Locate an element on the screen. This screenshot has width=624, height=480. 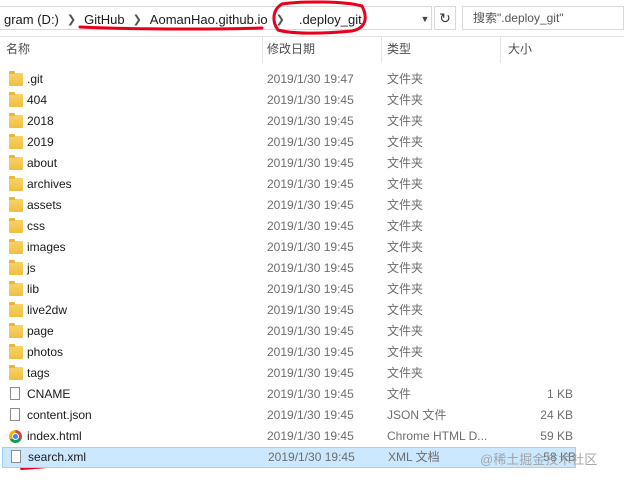
file-row: content.json 2019/1/30 19:45 JSON 文件 24 KB is located at coordinates (312, 415).